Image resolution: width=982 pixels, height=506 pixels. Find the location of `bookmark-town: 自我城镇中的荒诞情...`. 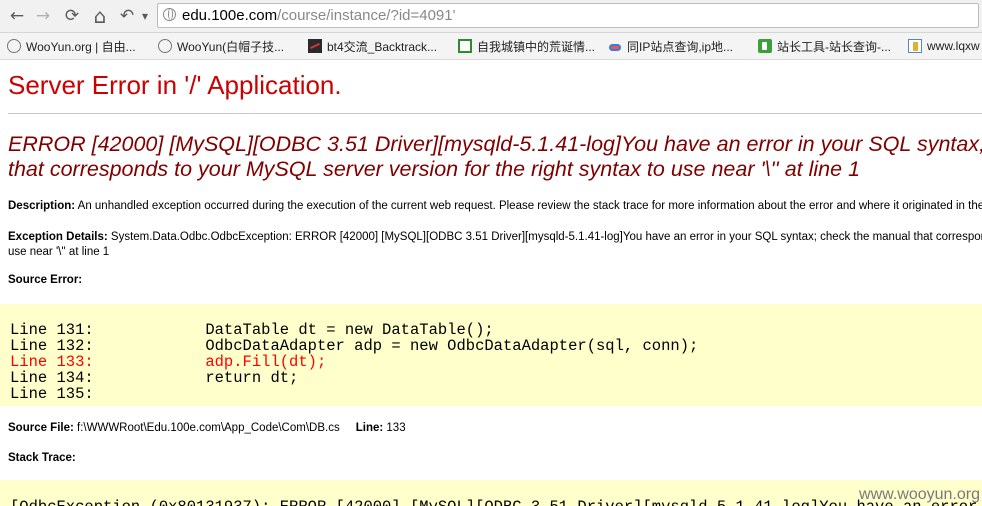

bookmark-town: 自我城镇中的荒诞情... is located at coordinates (526, 46).